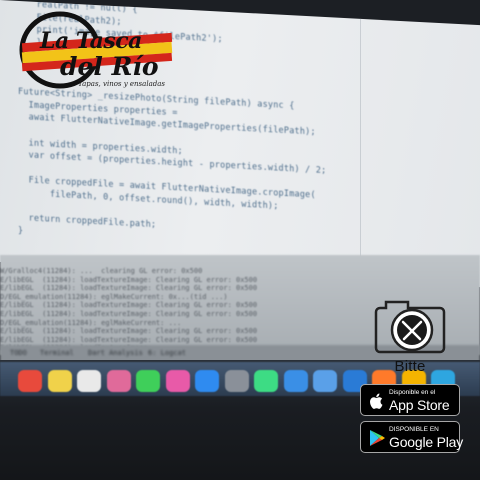  What do you see at coordinates (21, 231) in the screenshot?
I see `code-line: }` at bounding box center [21, 231].